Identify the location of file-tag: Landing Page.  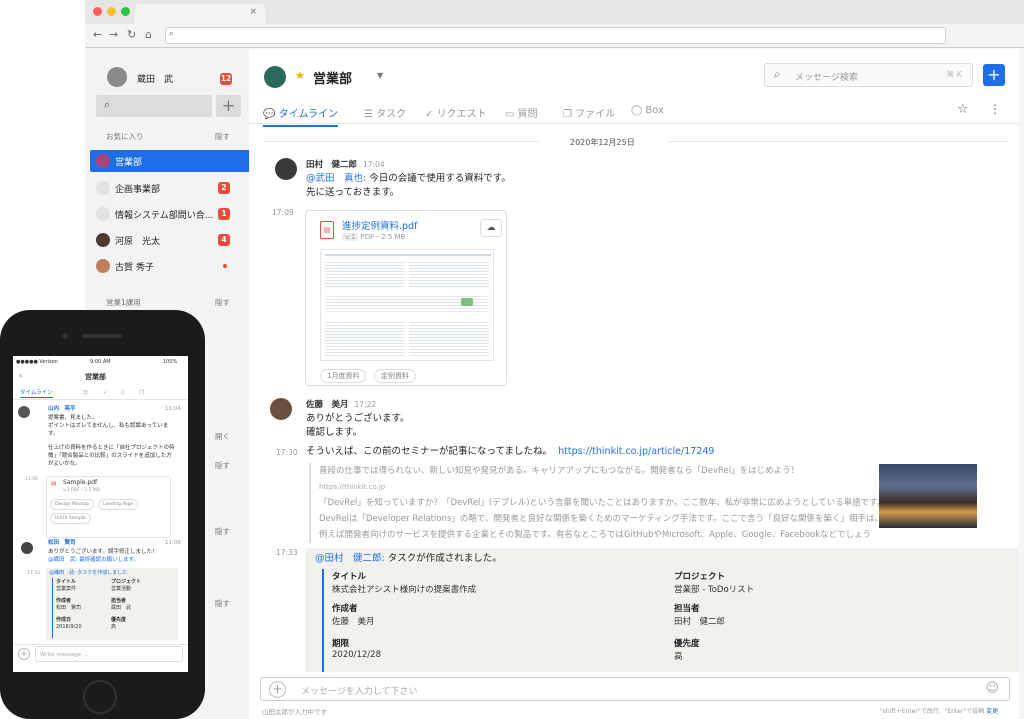
(118, 504).